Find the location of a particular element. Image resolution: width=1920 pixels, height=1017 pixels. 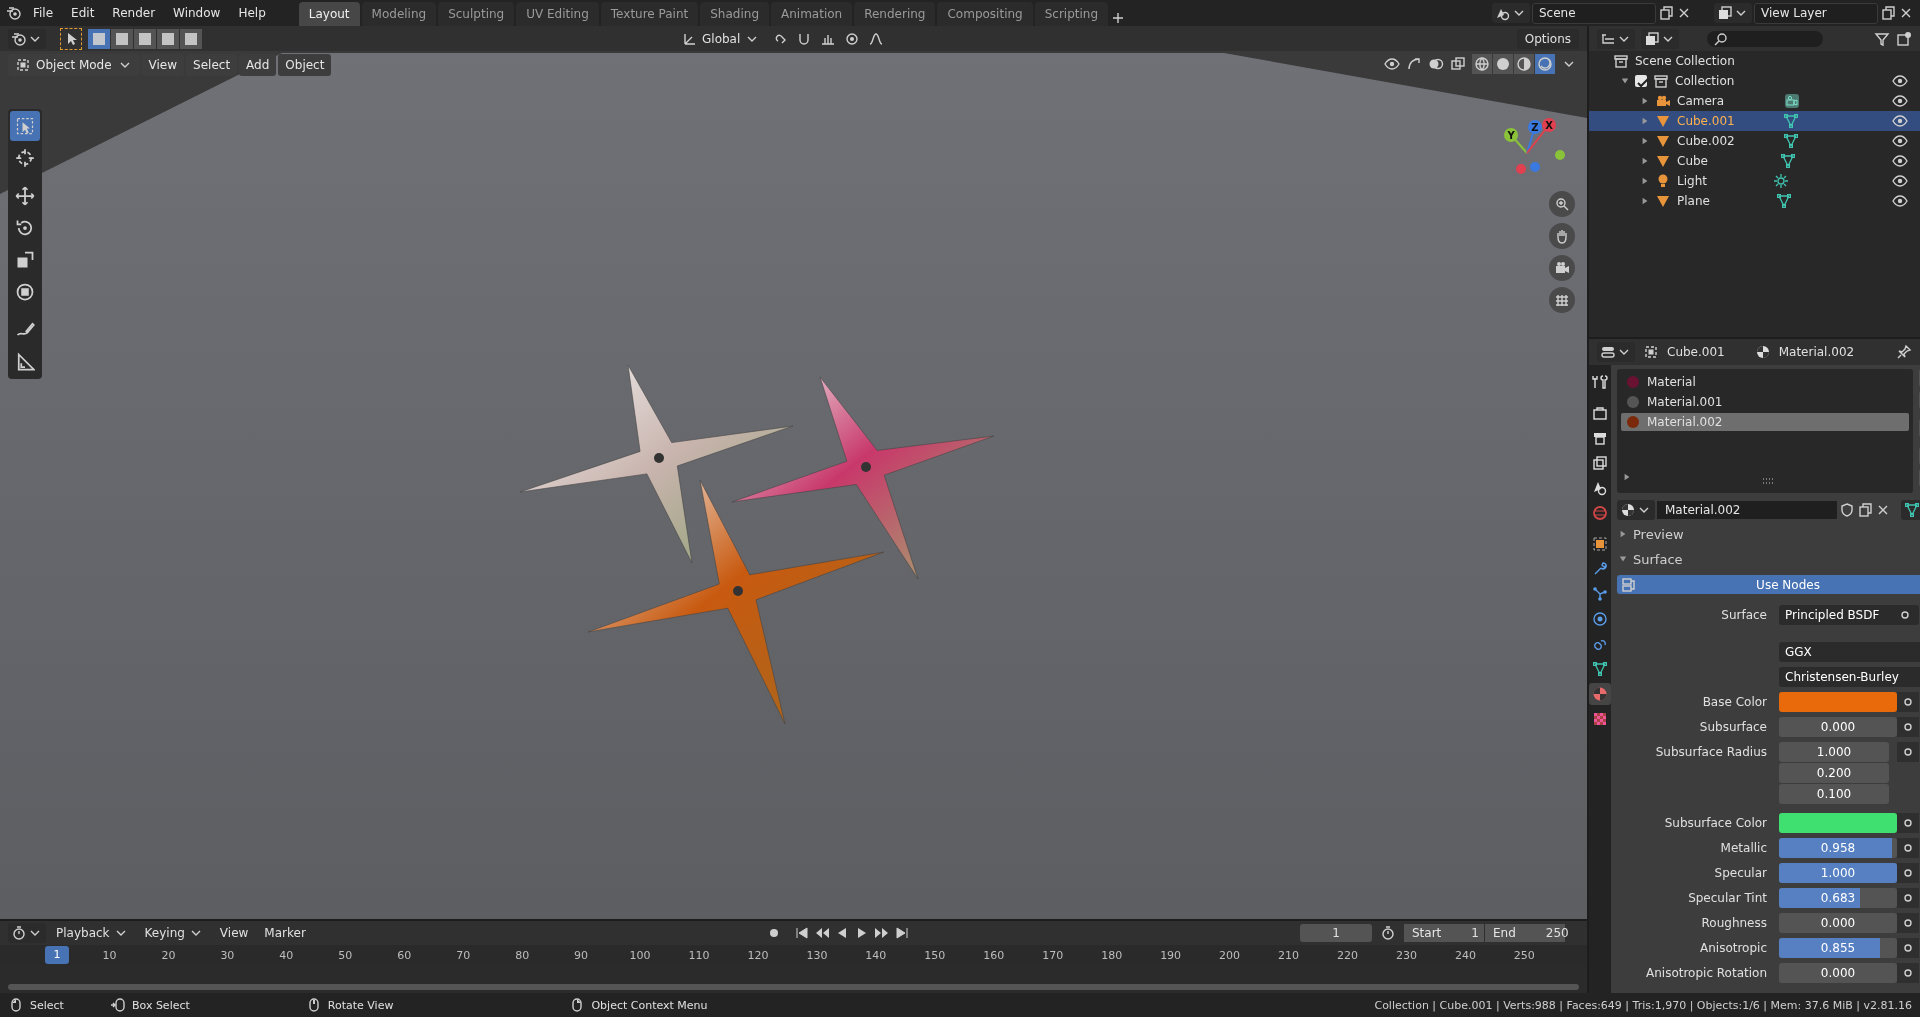

active-tool-button is located at coordinates (71, 38).